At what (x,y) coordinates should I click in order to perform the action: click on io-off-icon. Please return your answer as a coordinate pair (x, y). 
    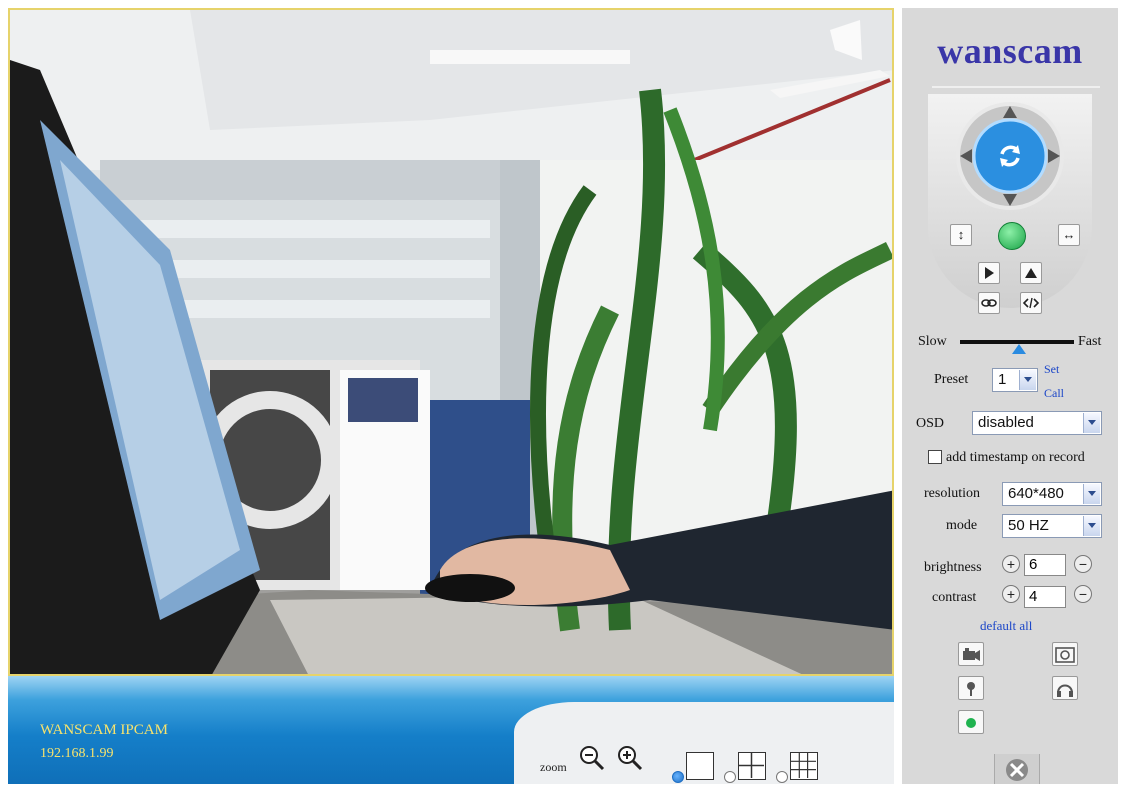
    Looking at the image, I should click on (1031, 303).